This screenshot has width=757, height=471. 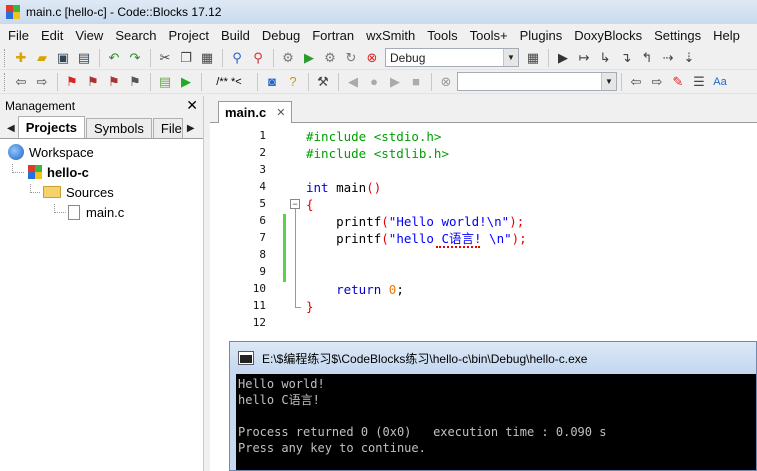 What do you see at coordinates (390, 35) in the screenshot?
I see `menu-wxsmith: wxSmith` at bounding box center [390, 35].